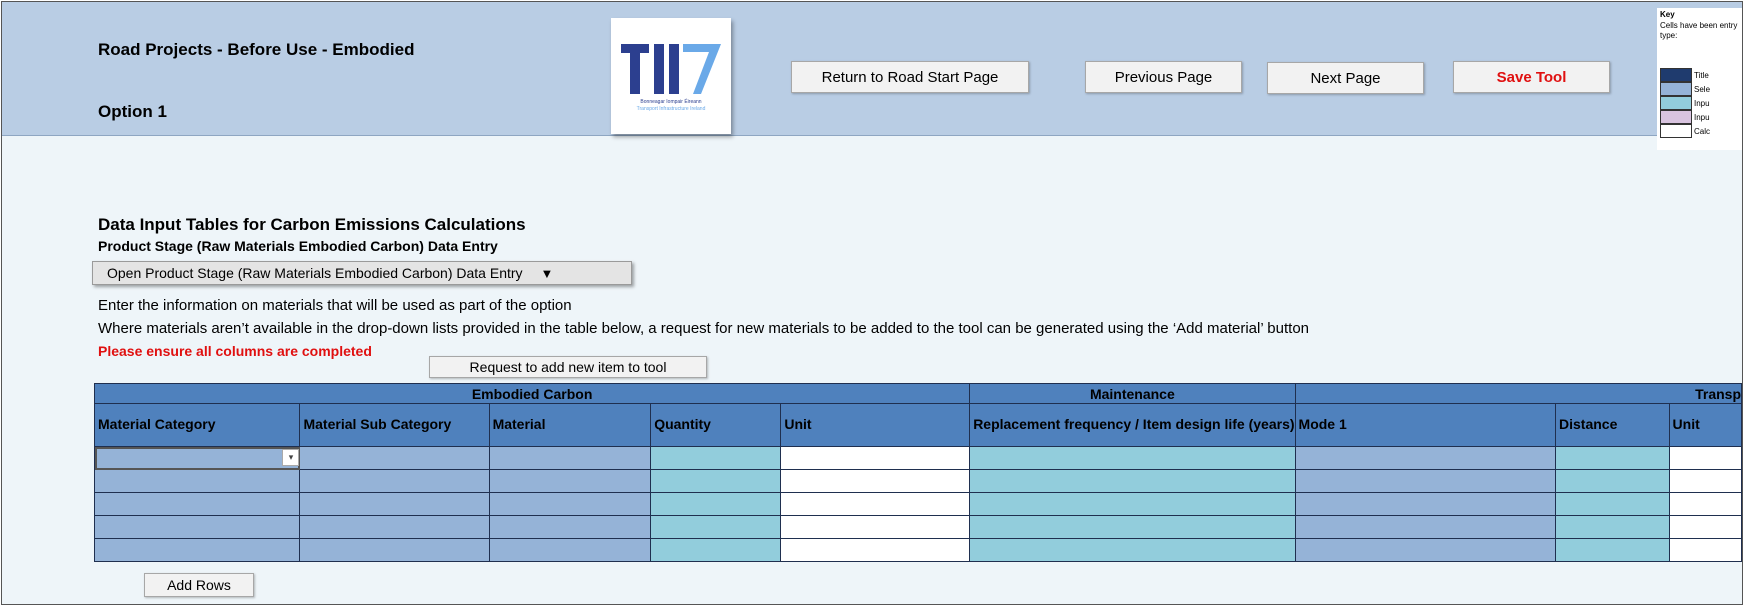 Image resolution: width=1748 pixels, height=607 pixels. Describe the element at coordinates (532, 393) in the screenshot. I see `group-header-embodied-carbon: Embodied Carbon` at that location.